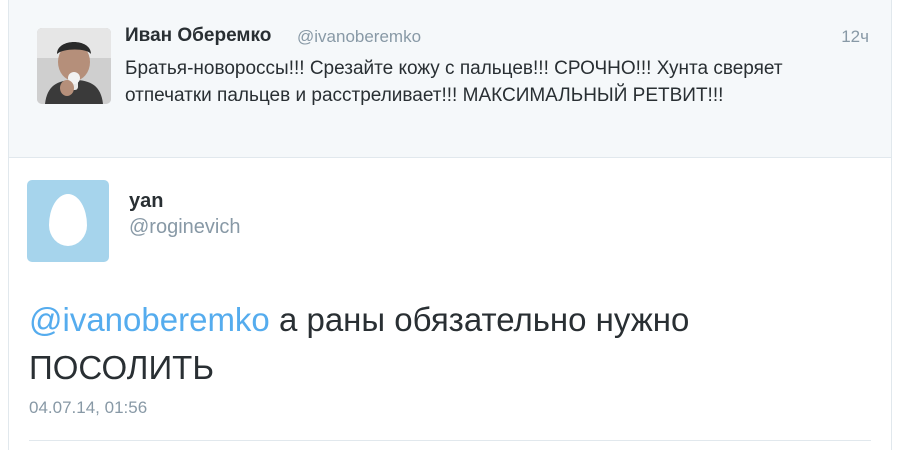 The width and height of the screenshot is (900, 450). I want to click on main-author-name: yan, so click(146, 201).